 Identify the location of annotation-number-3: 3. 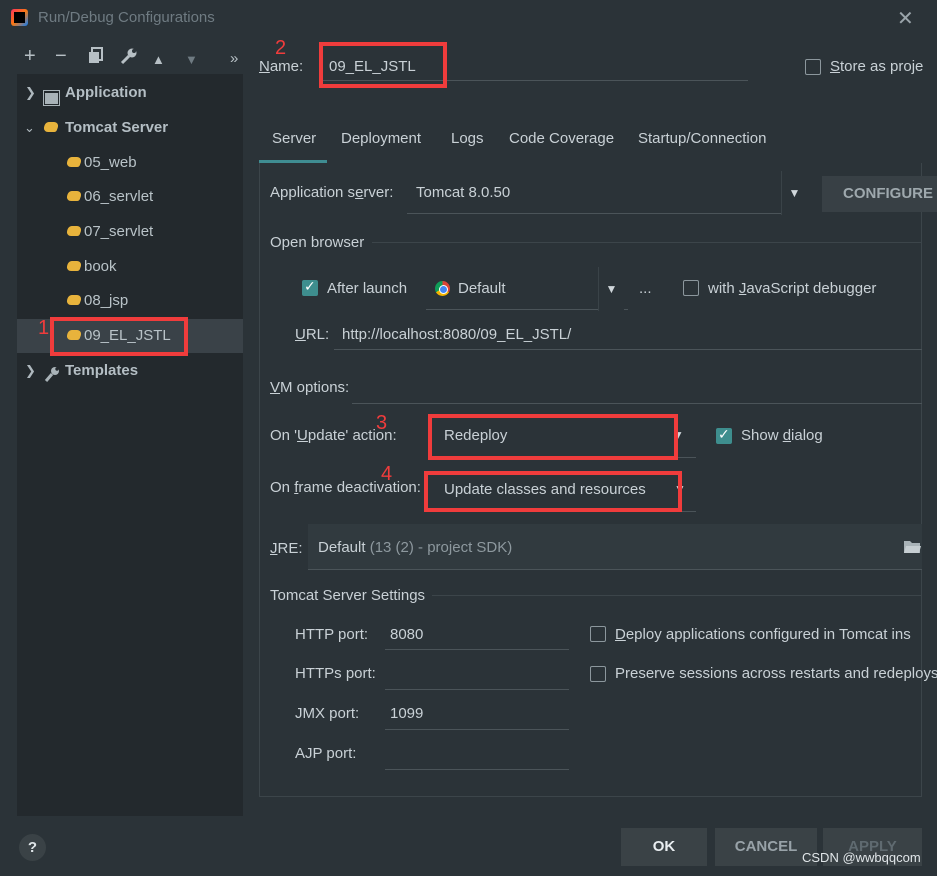
(382, 423).